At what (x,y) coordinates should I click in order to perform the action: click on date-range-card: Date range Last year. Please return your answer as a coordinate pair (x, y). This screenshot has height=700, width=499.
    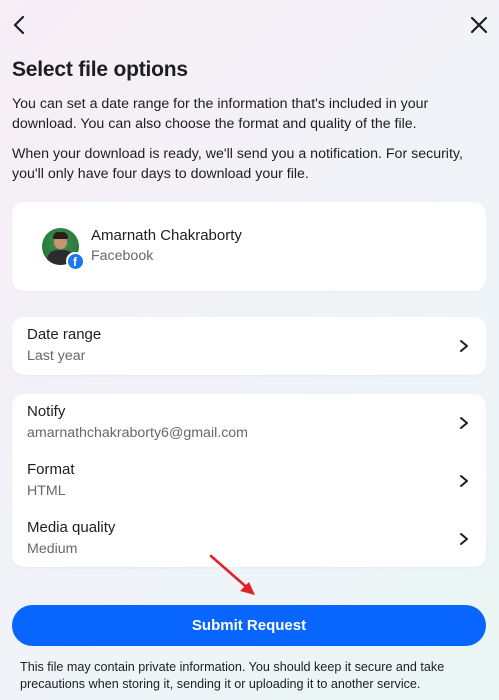
    Looking at the image, I should click on (249, 346).